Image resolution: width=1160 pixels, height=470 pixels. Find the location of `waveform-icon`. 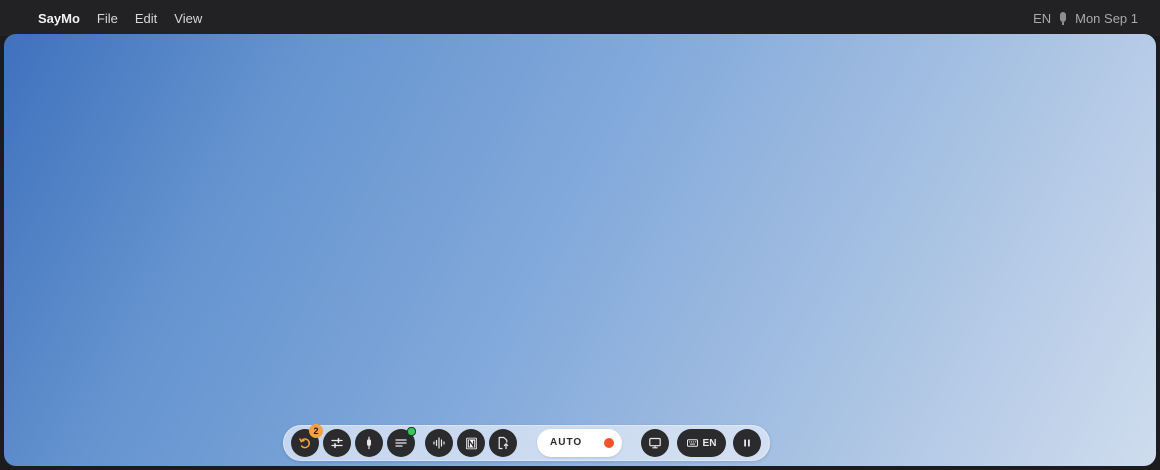

waveform-icon is located at coordinates (439, 443).